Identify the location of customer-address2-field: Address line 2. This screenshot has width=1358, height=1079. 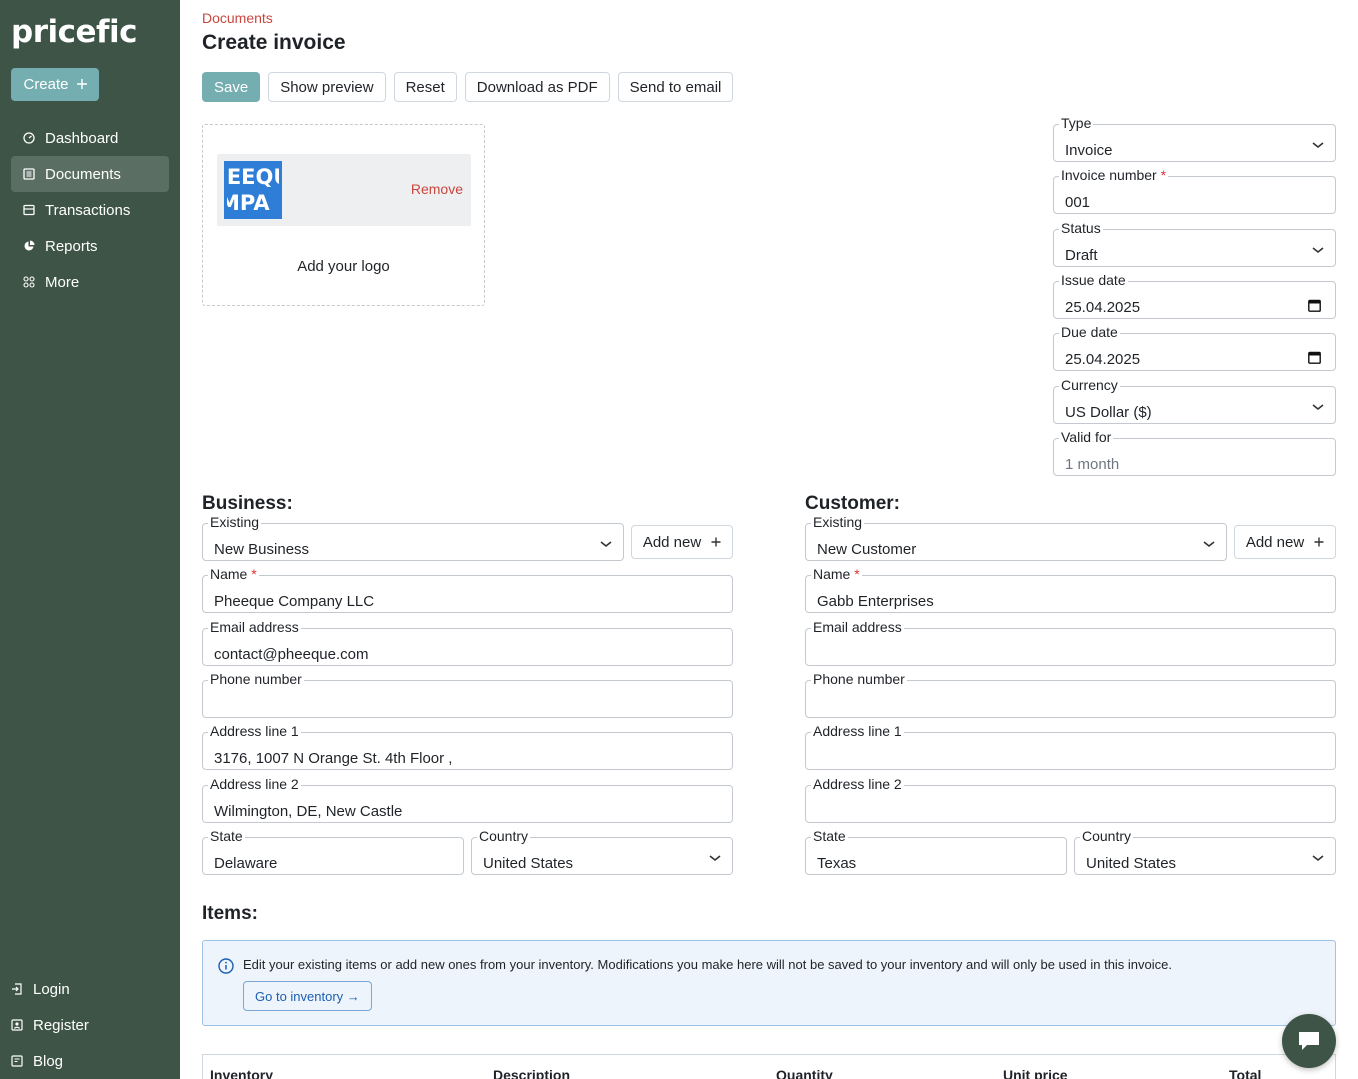
(1070, 799).